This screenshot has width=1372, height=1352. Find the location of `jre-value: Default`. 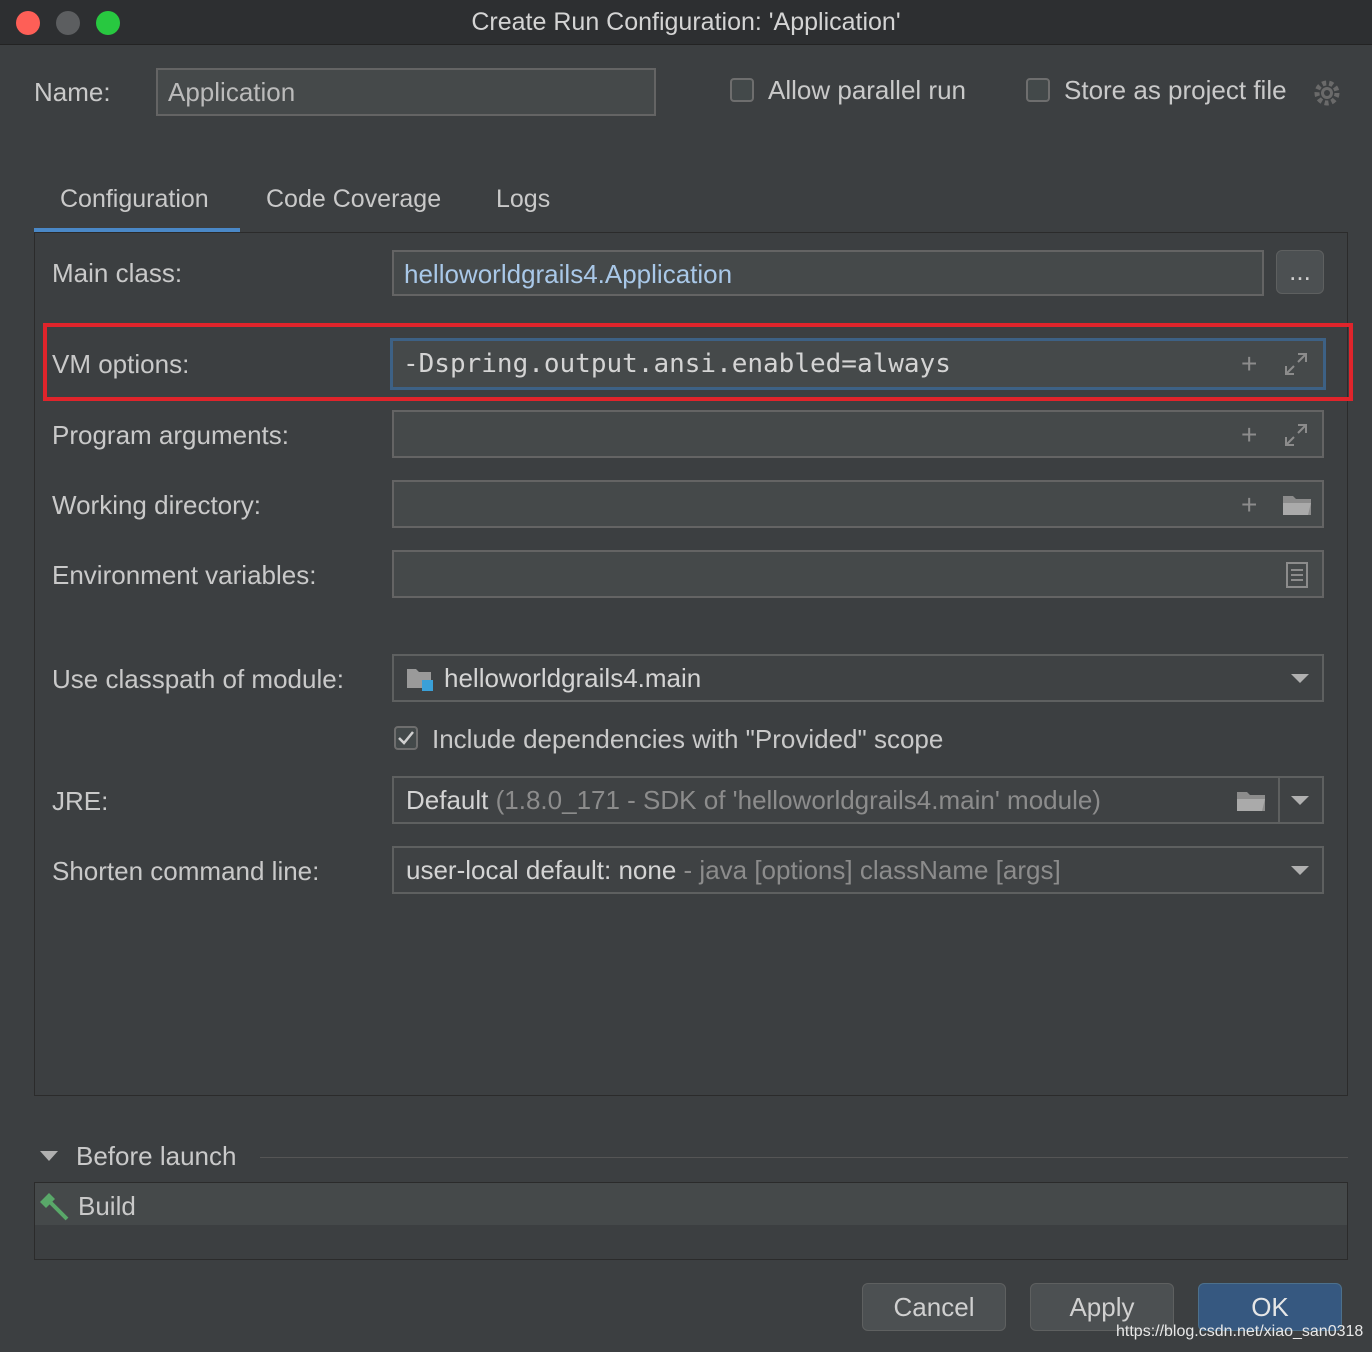

jre-value: Default is located at coordinates (447, 800).